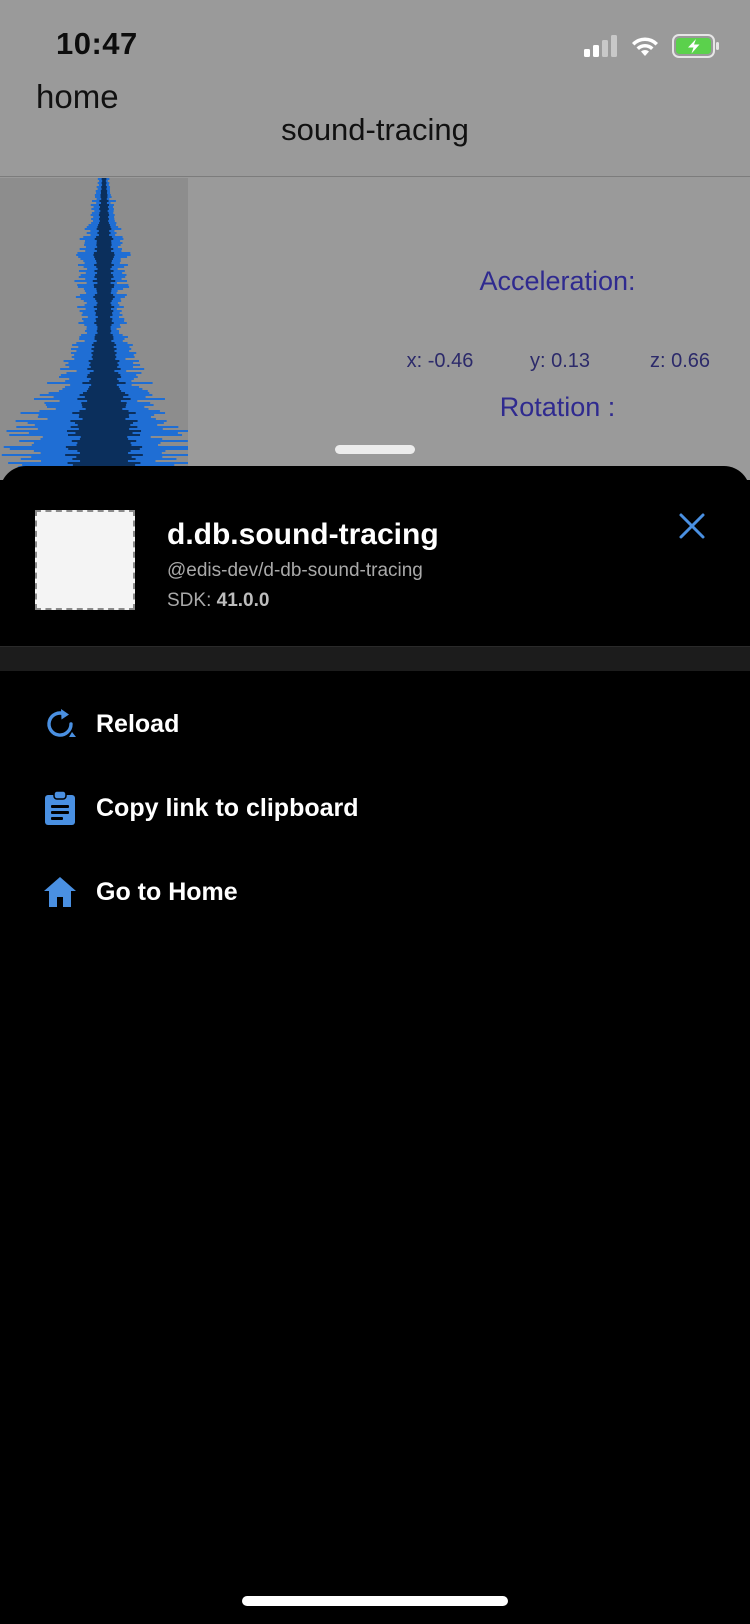  What do you see at coordinates (375, 1601) in the screenshot?
I see `home-indicator` at bounding box center [375, 1601].